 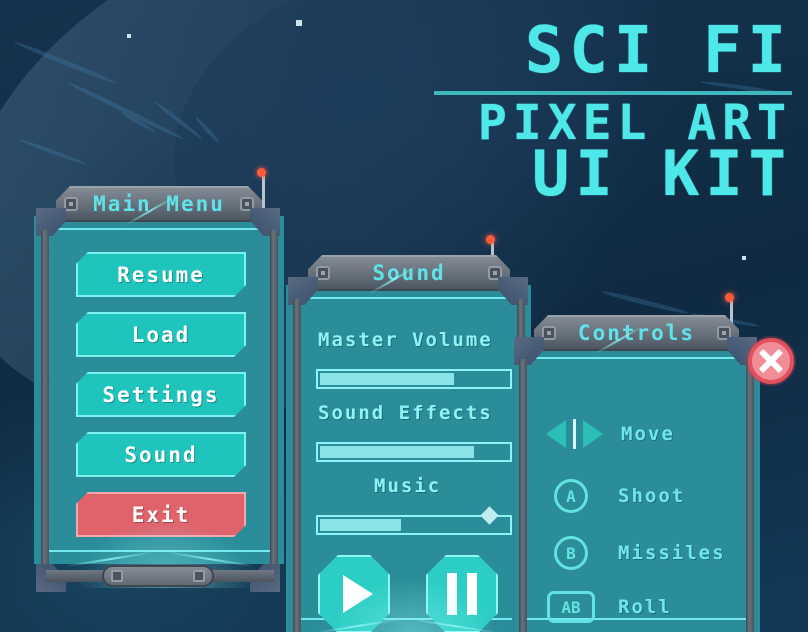 I want to click on controls-body: Move A Shoot B Missiles AB Roll, so click(x=636, y=488).